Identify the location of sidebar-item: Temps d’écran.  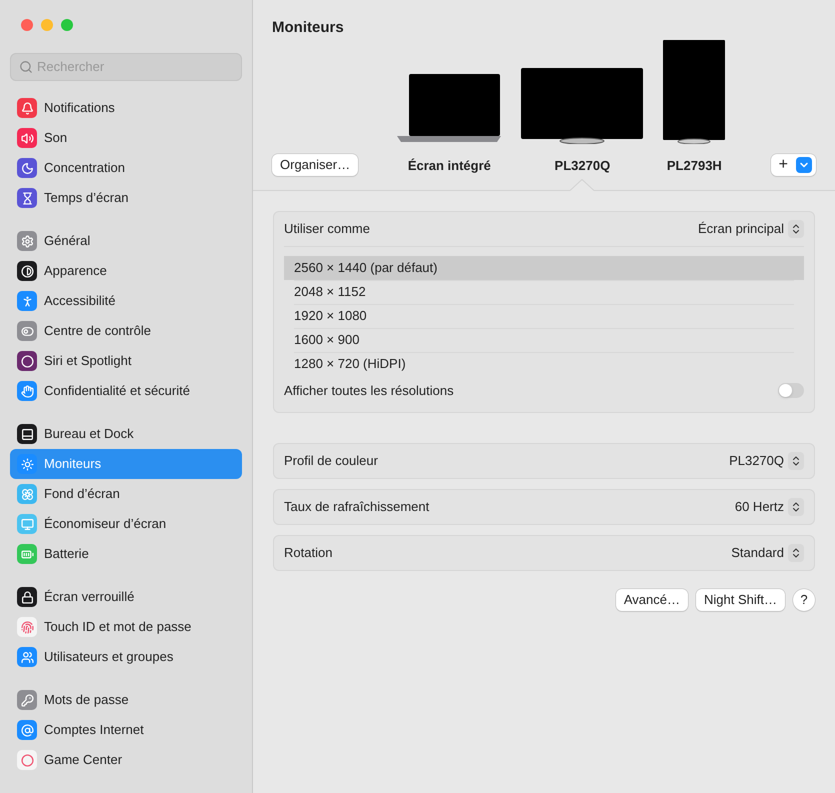
(126, 198).